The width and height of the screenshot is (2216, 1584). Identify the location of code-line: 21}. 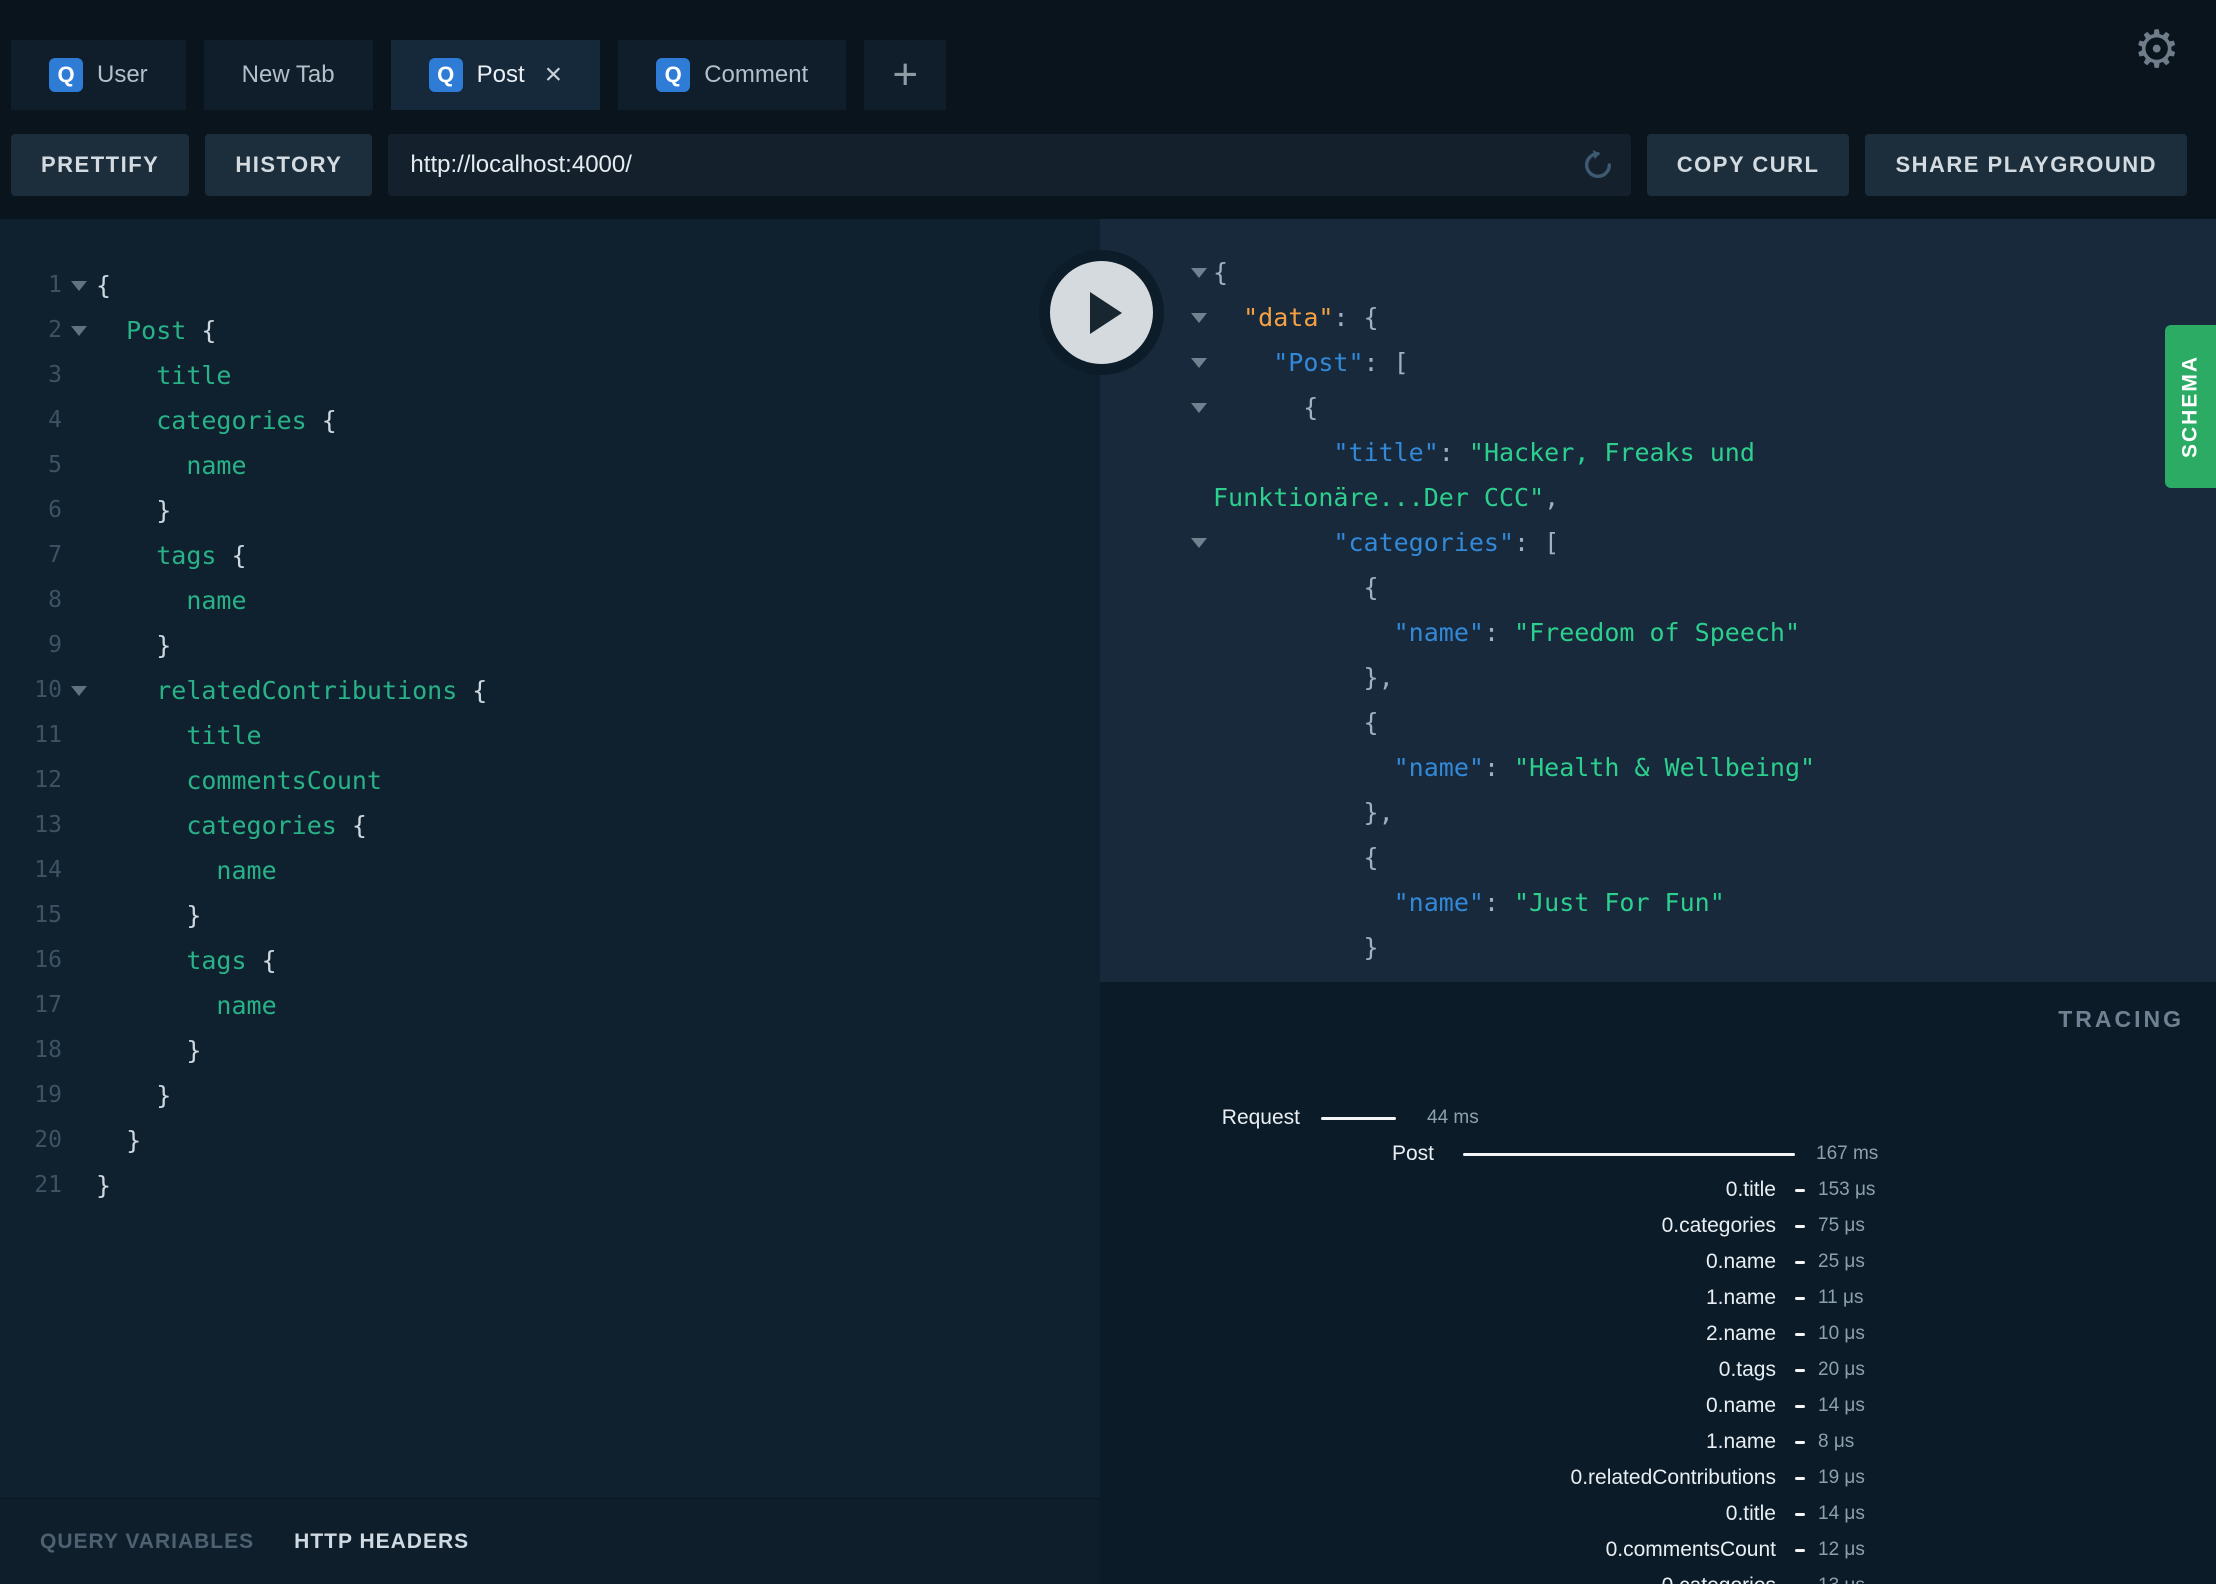
(550, 1185).